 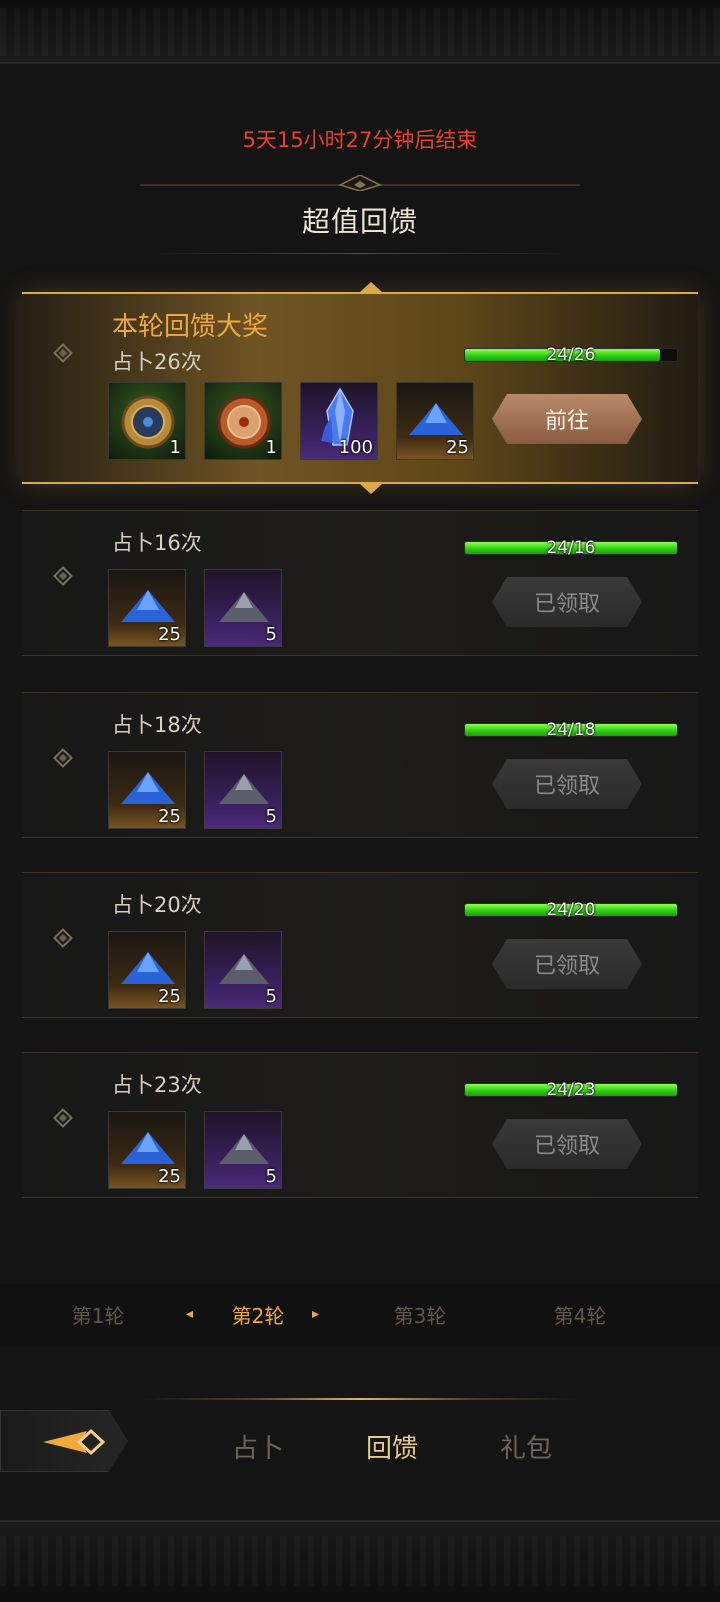 I want to click on tier-cap-bottom-icon, so click(x=371, y=489).